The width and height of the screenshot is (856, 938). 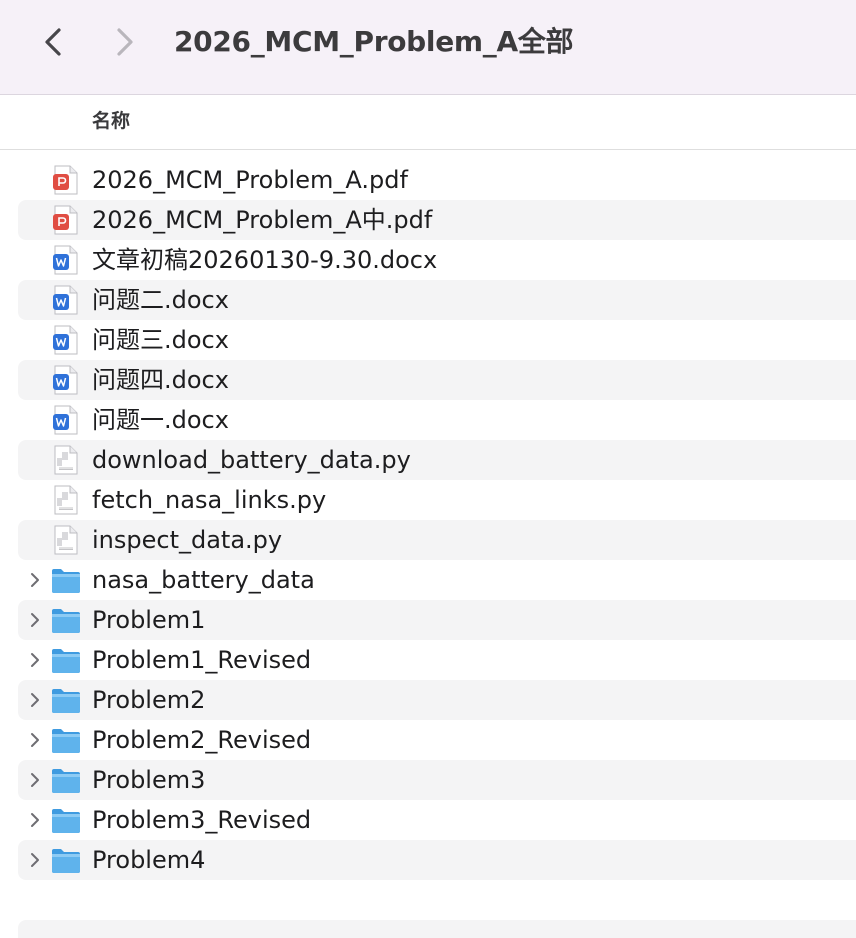 I want to click on folder-row: Problem3_Revised, so click(x=428, y=820).